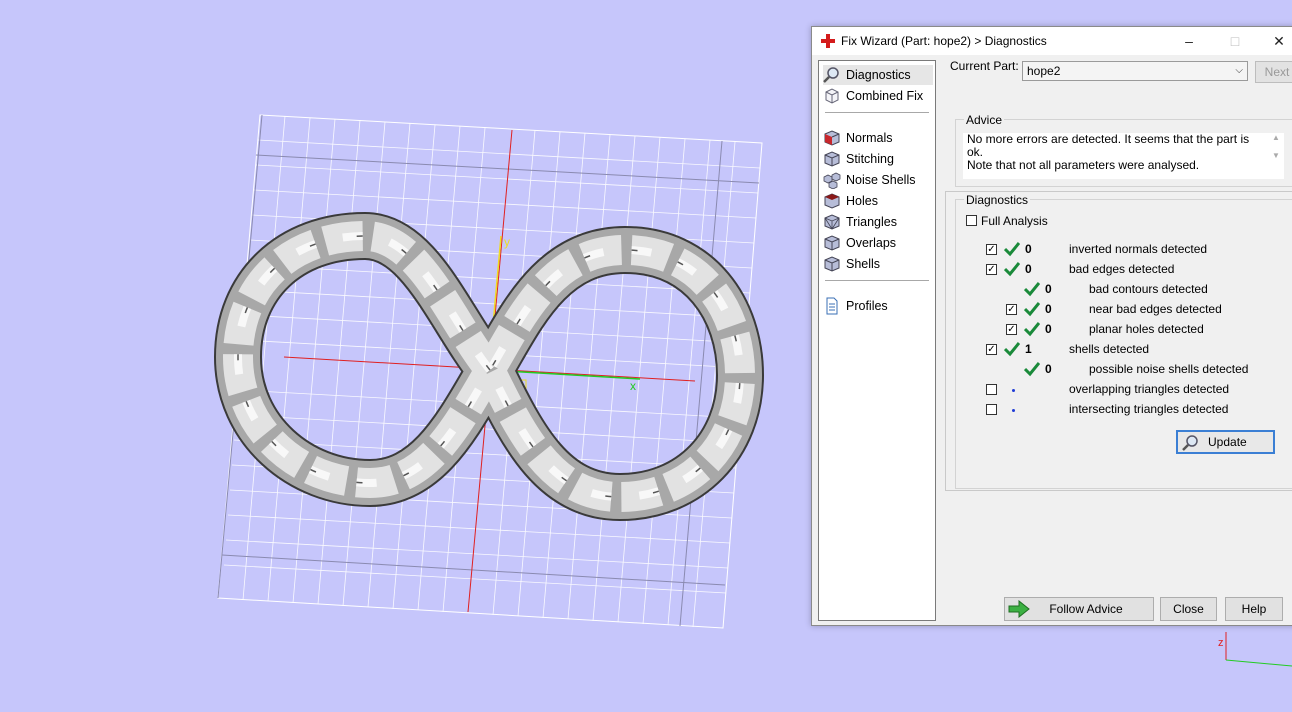 The height and width of the screenshot is (712, 1292). I want to click on near-bad-edges-label: near bad edges detected, so click(1155, 309).